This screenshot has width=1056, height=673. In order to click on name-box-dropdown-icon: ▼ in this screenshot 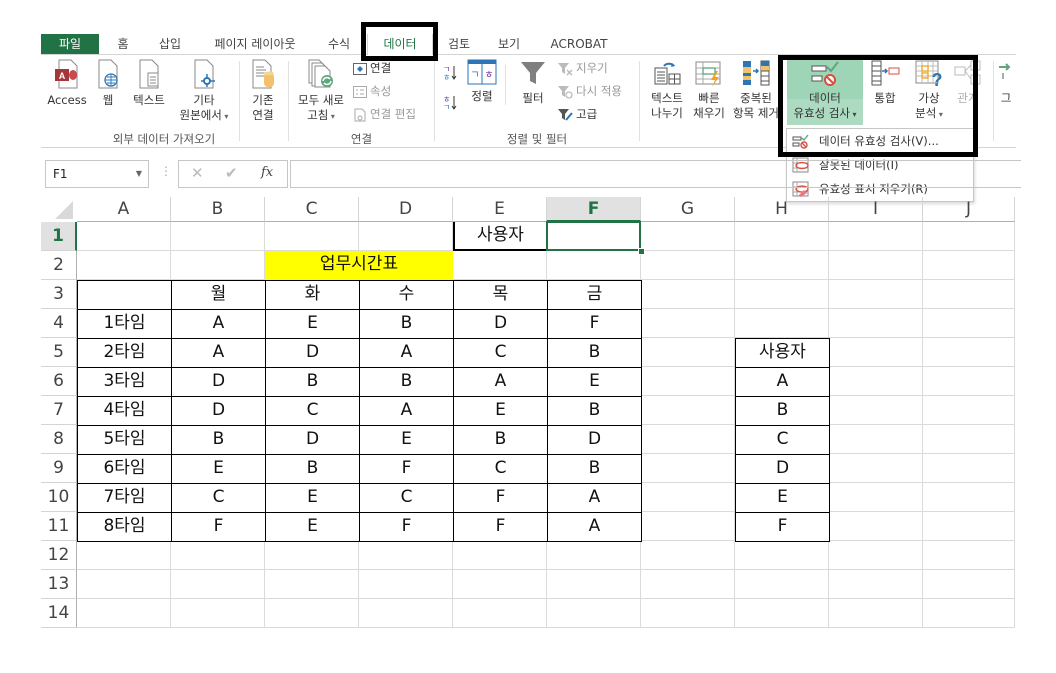, I will do `click(139, 174)`.